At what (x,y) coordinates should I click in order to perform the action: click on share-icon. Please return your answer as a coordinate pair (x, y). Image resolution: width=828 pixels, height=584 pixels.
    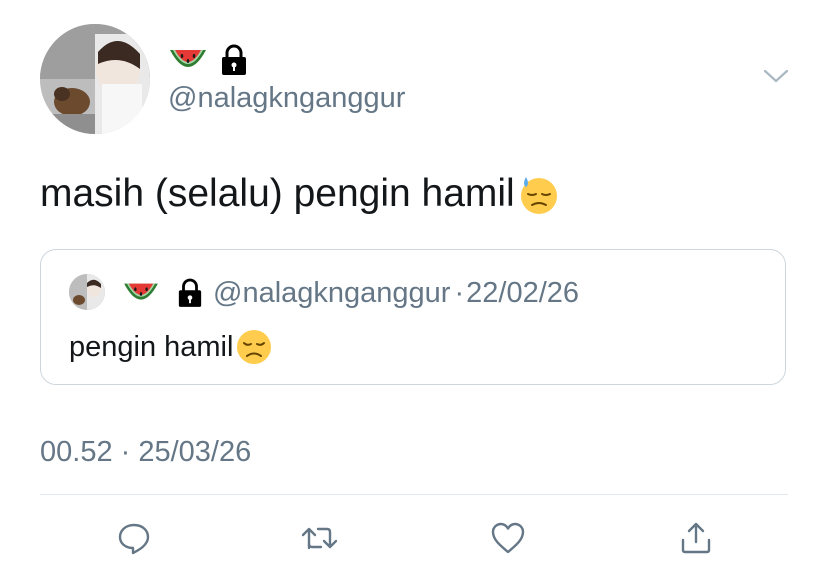
    Looking at the image, I should click on (696, 538).